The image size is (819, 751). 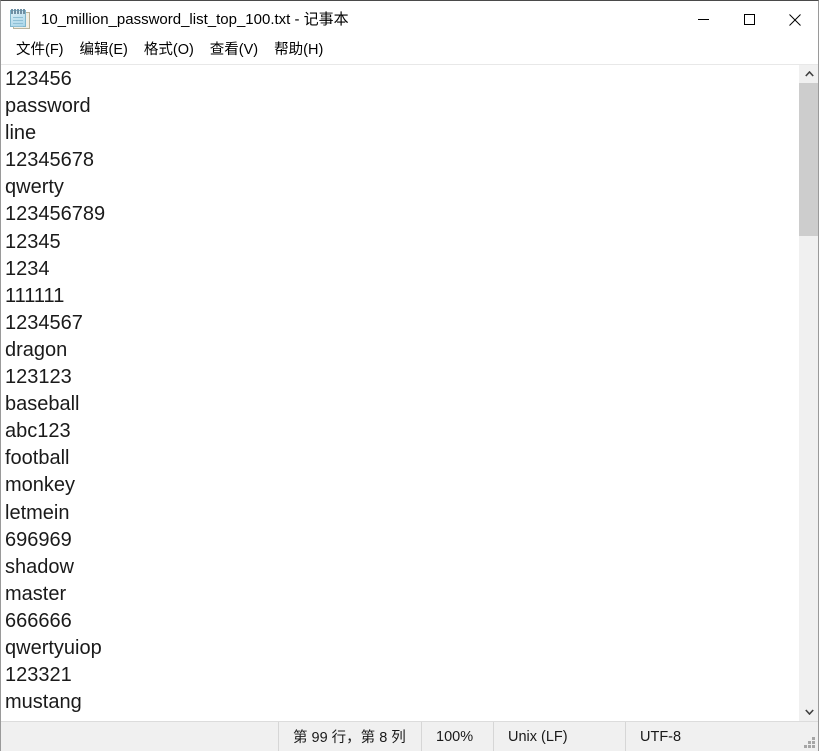 I want to click on text-line: password, so click(x=48, y=106).